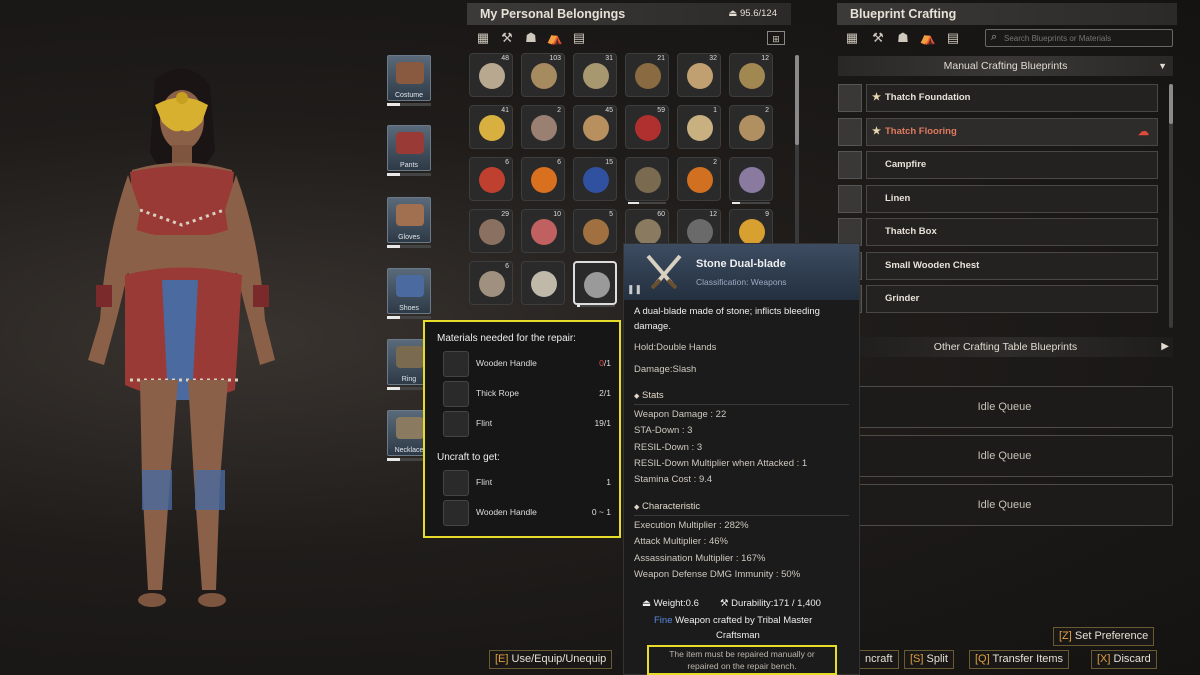 This screenshot has width=1200, height=675. Describe the element at coordinates (1087, 38) in the screenshot. I see `search-input` at that location.